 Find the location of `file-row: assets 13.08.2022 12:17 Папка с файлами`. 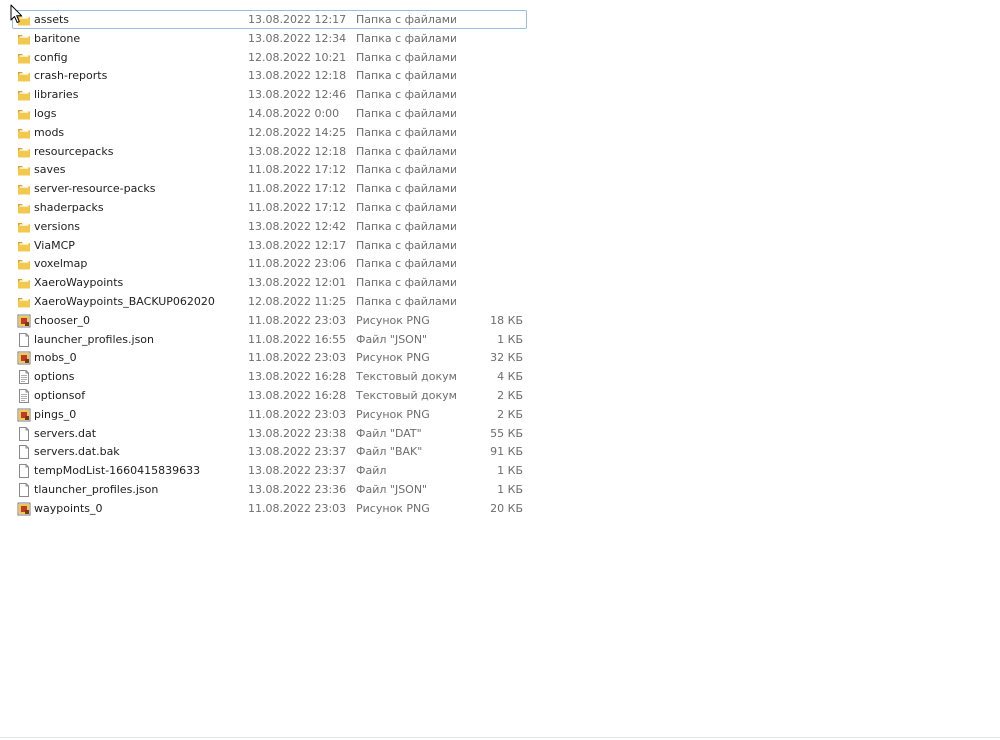

file-row: assets 13.08.2022 12:17 Папка с файлами is located at coordinates (269, 19).